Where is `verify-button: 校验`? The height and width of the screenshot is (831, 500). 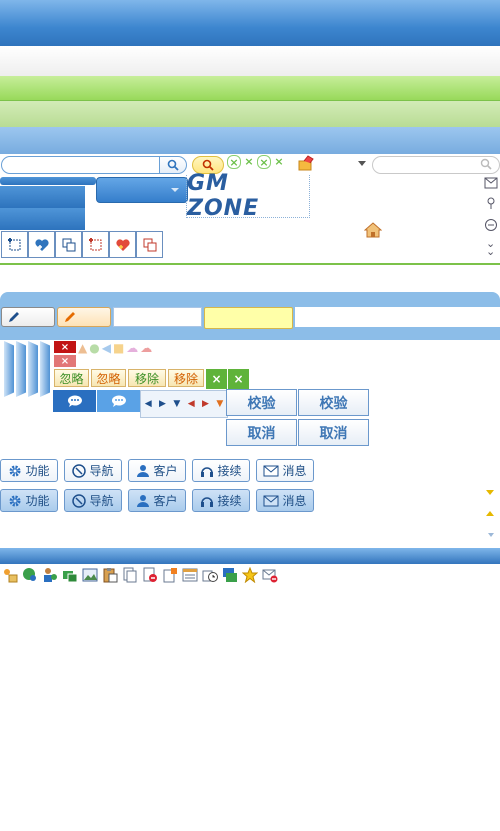
verify-button: 校验 is located at coordinates (261, 402).